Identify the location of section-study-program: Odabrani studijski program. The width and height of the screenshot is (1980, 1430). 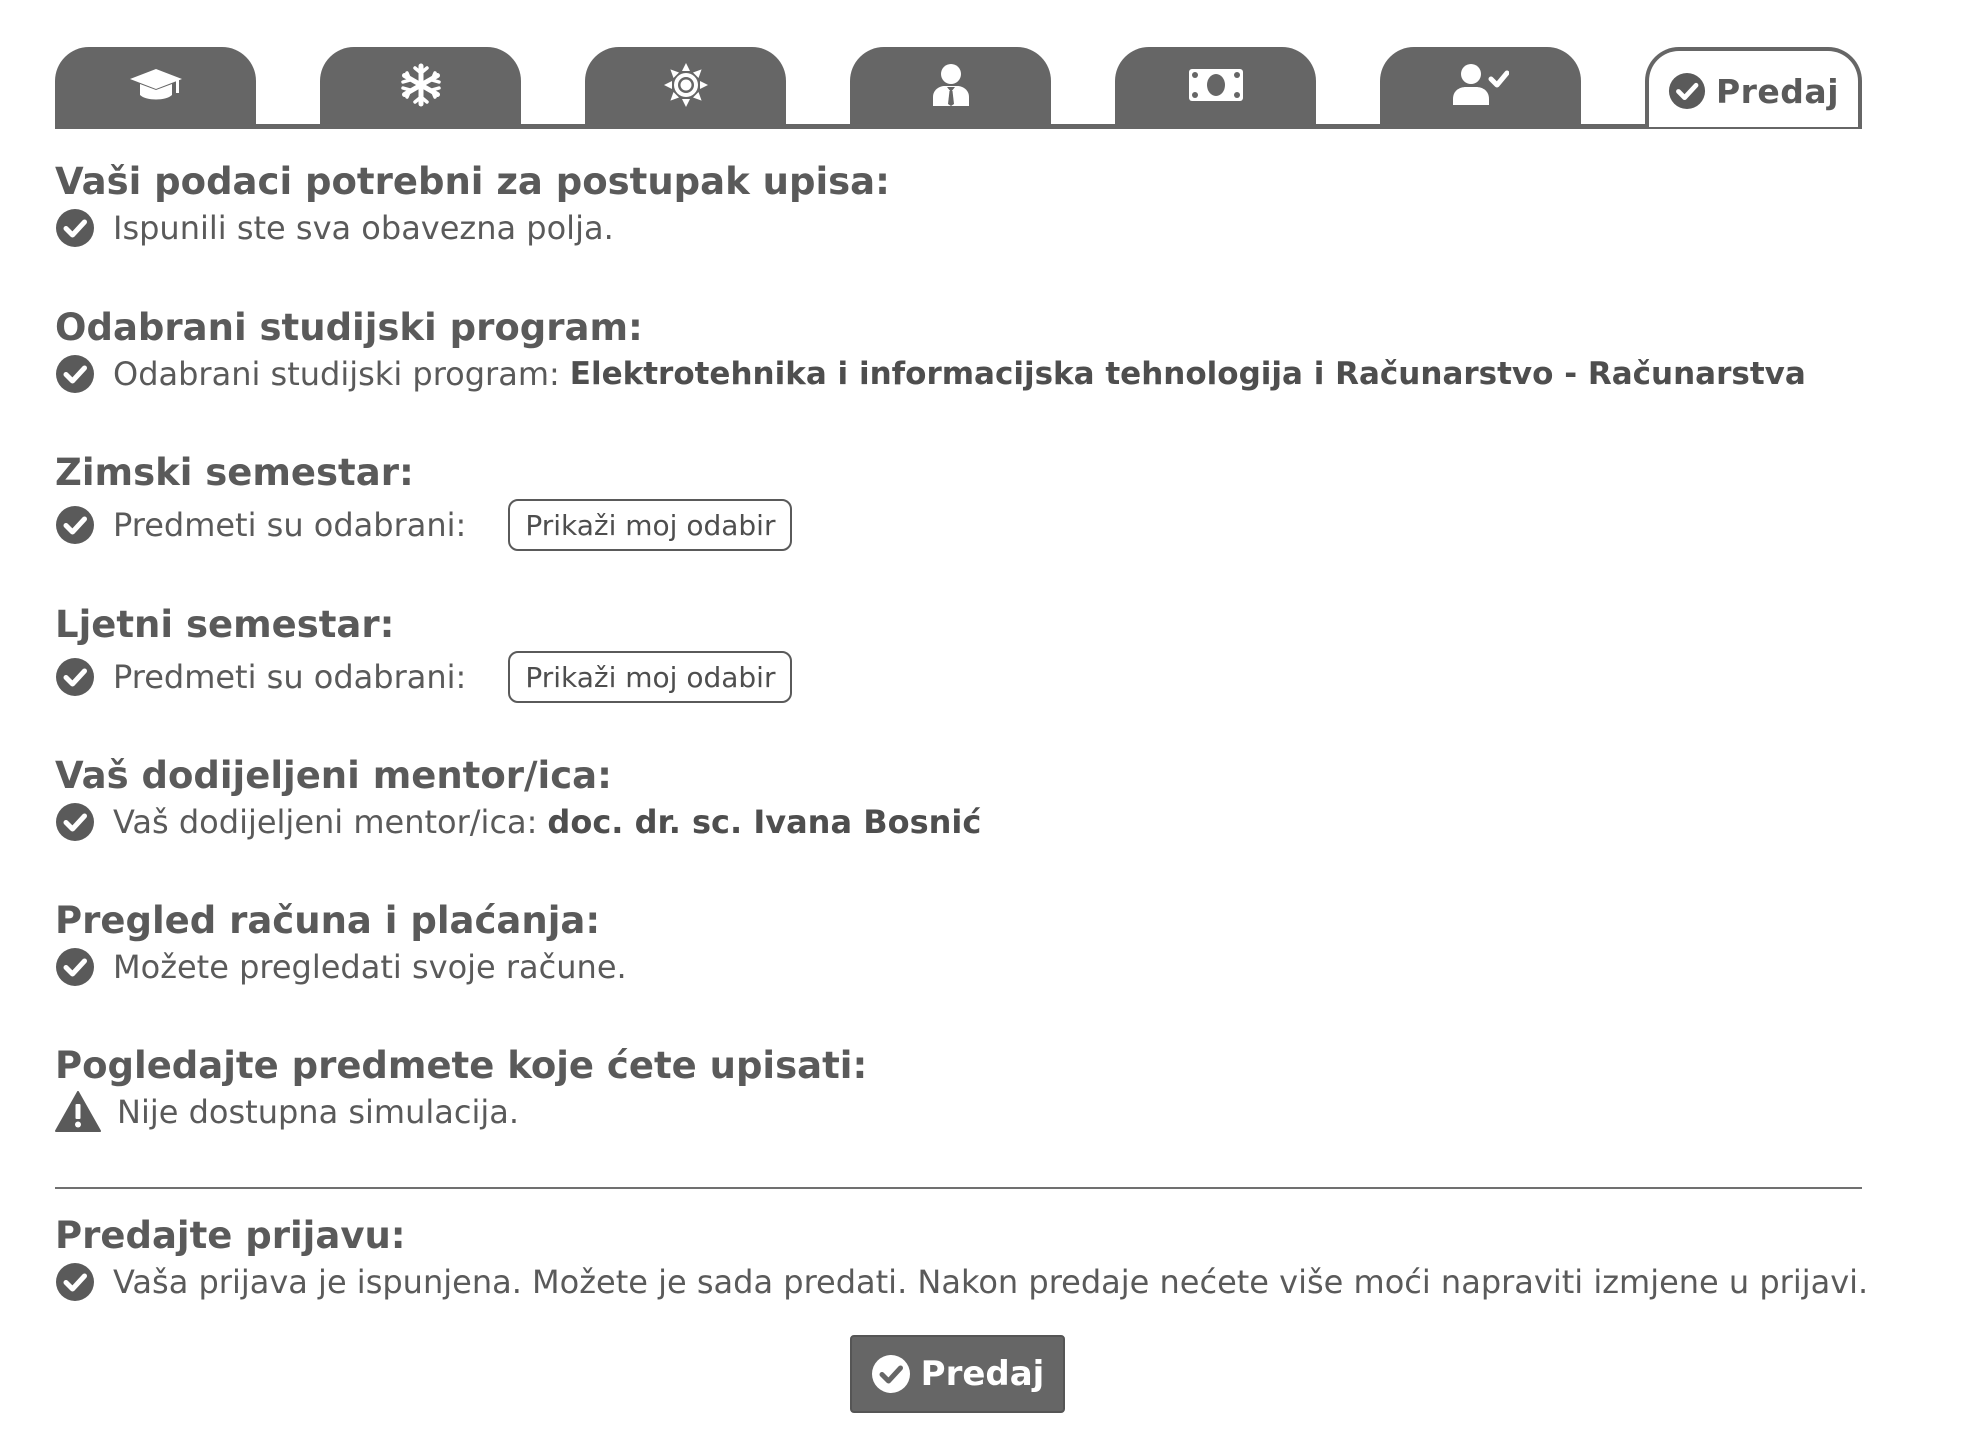
(955, 352).